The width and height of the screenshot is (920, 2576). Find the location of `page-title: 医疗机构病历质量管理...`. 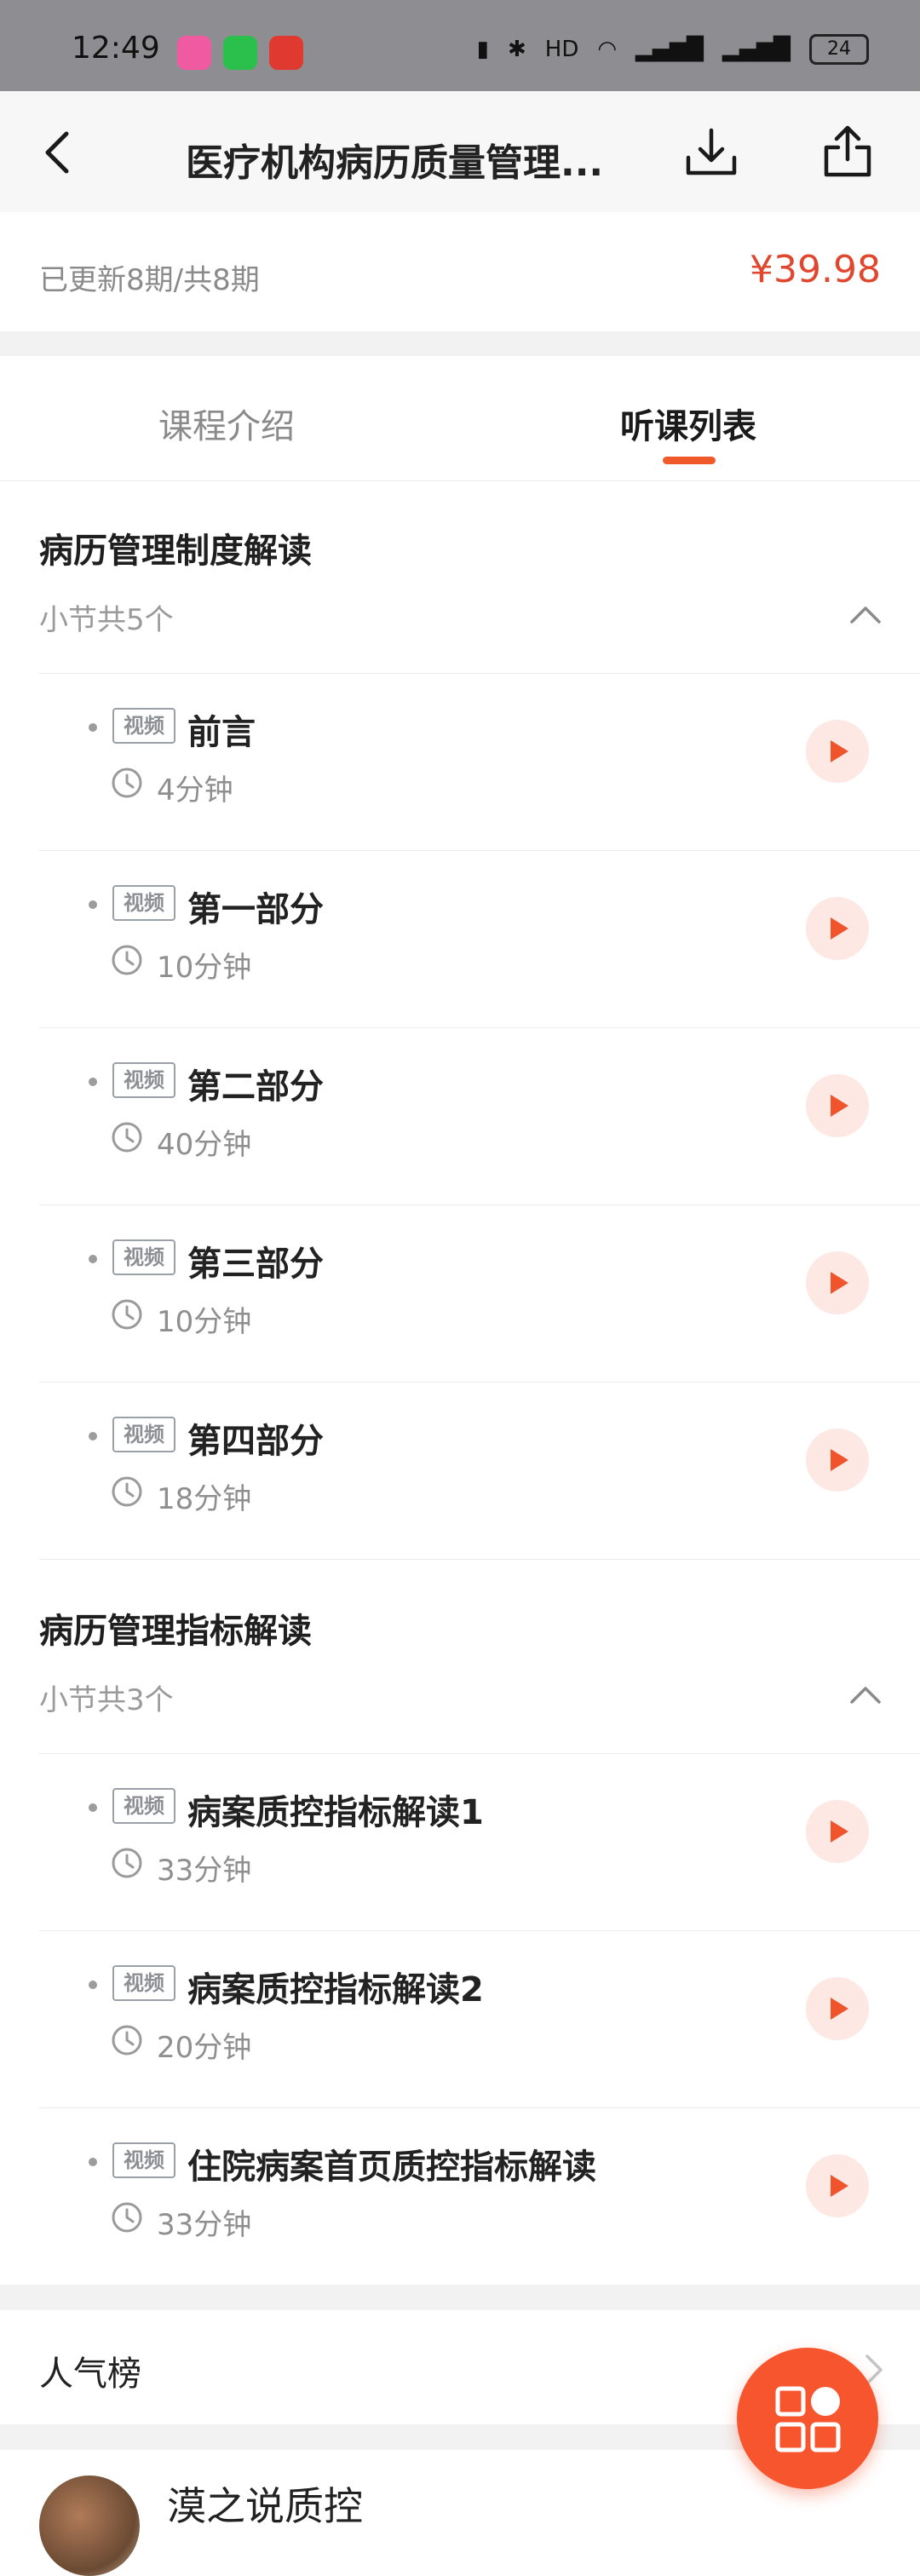

page-title: 医疗机构病历质量管理... is located at coordinates (395, 163).